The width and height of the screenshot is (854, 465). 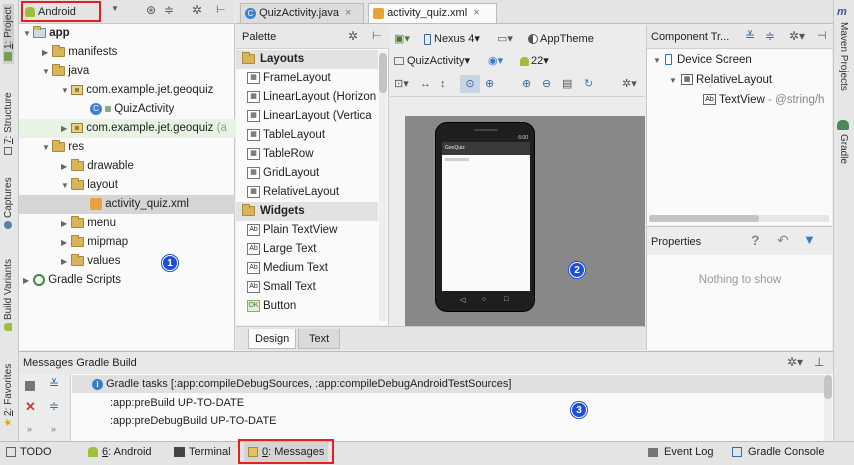 I want to click on collapse-all-icon: ≑, so click(x=770, y=36).